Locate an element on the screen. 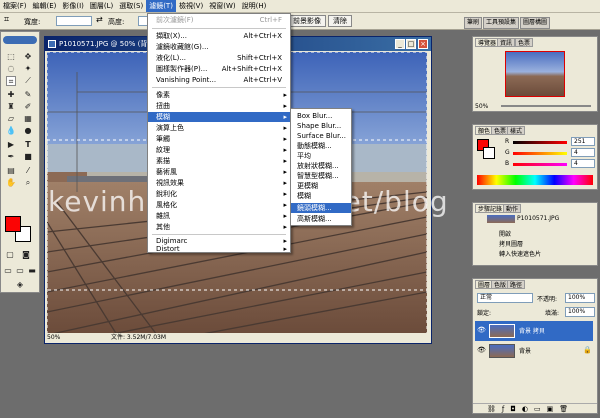 Image resolution: width=600 pixels, height=418 pixels. layer-row-background: 👁 背景 🔒 is located at coordinates (534, 351).